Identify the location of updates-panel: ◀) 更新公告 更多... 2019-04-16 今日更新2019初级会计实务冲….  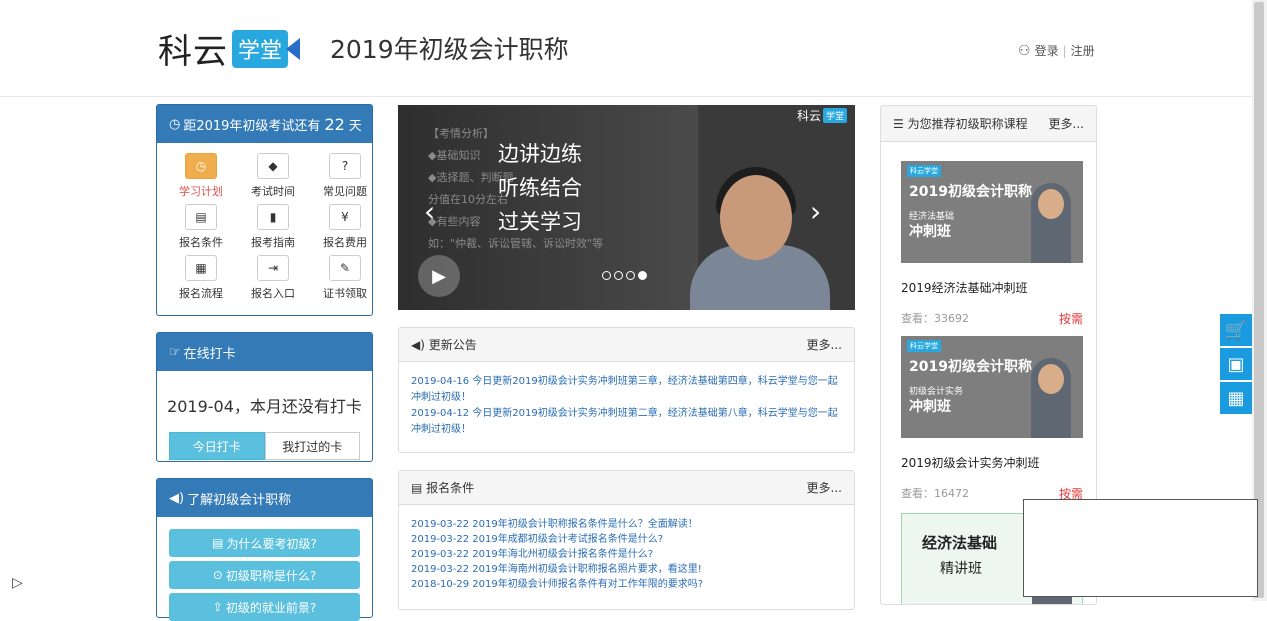
(626, 390).